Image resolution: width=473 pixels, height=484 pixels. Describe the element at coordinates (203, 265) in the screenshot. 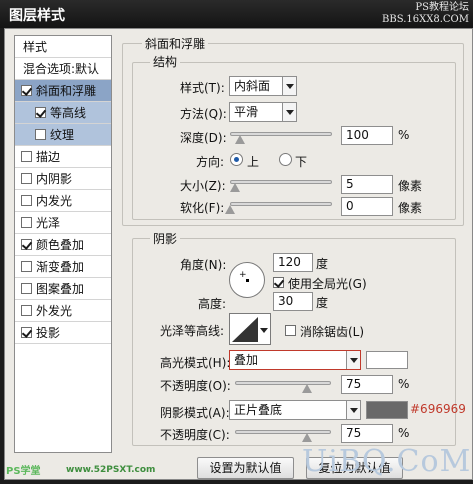

I see `angle-label: 角度(N):` at that location.